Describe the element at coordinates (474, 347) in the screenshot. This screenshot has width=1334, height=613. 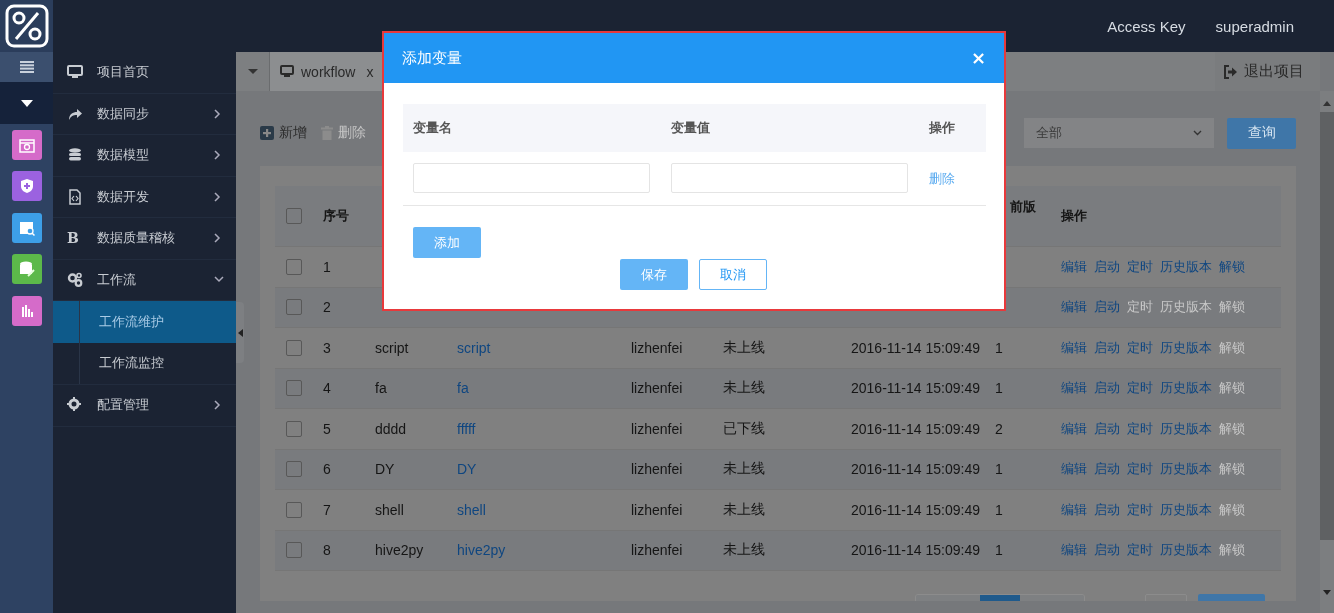
I see `workflow-link: script` at that location.